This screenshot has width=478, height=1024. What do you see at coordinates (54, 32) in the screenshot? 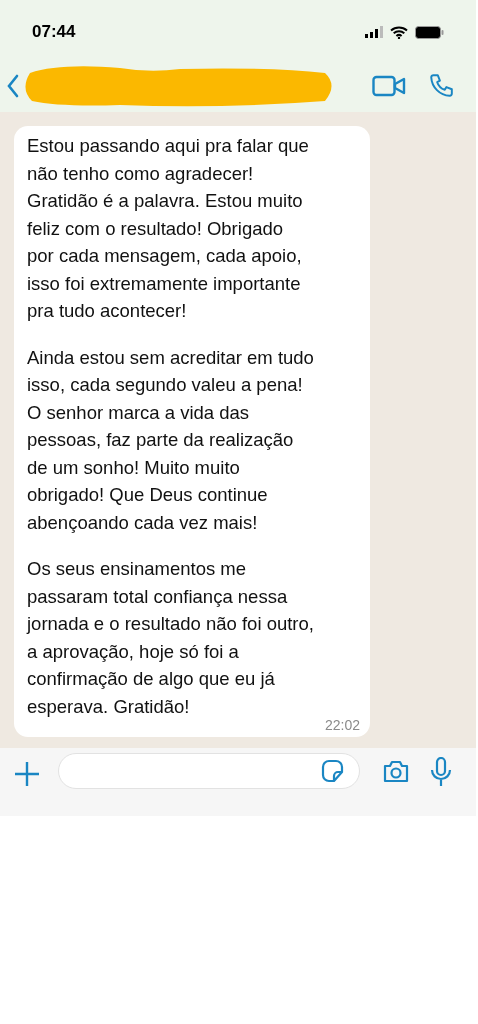
I see `status-time: 07:44` at bounding box center [54, 32].